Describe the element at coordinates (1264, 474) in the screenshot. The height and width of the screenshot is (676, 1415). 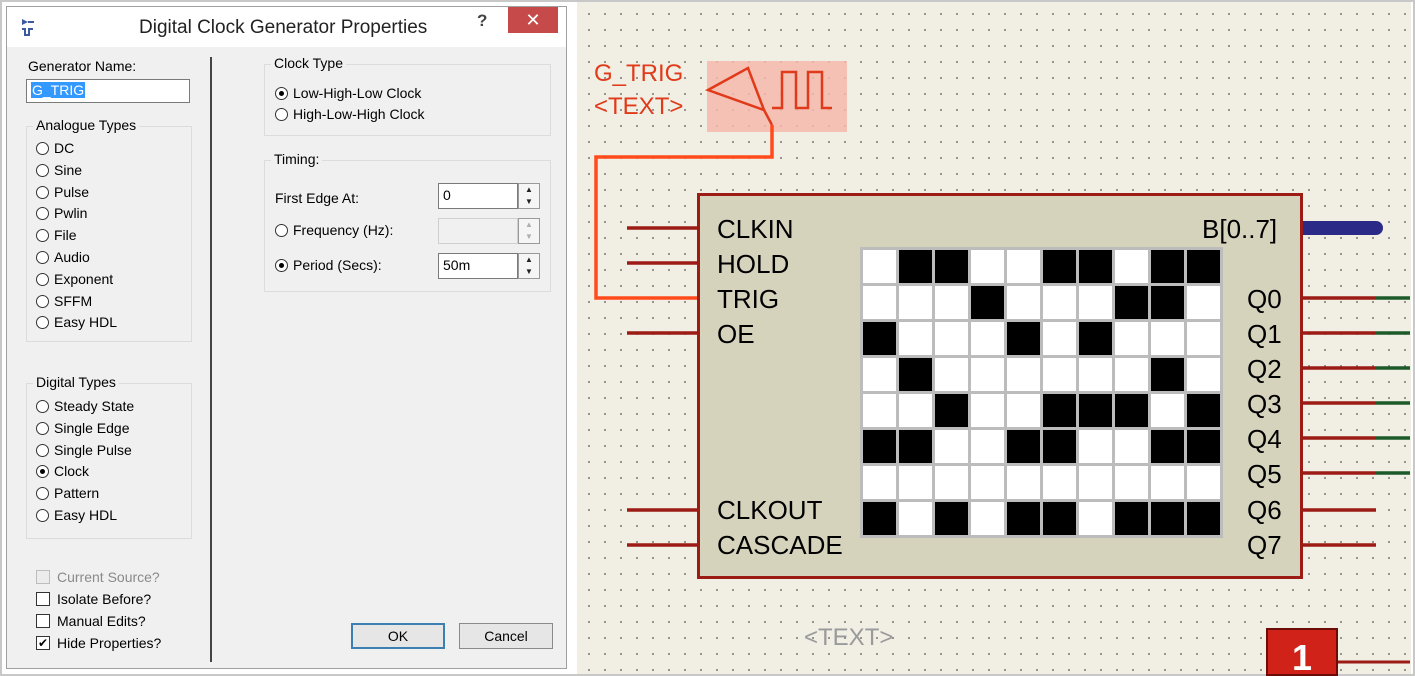
I see `pin-q5: Q5` at that location.